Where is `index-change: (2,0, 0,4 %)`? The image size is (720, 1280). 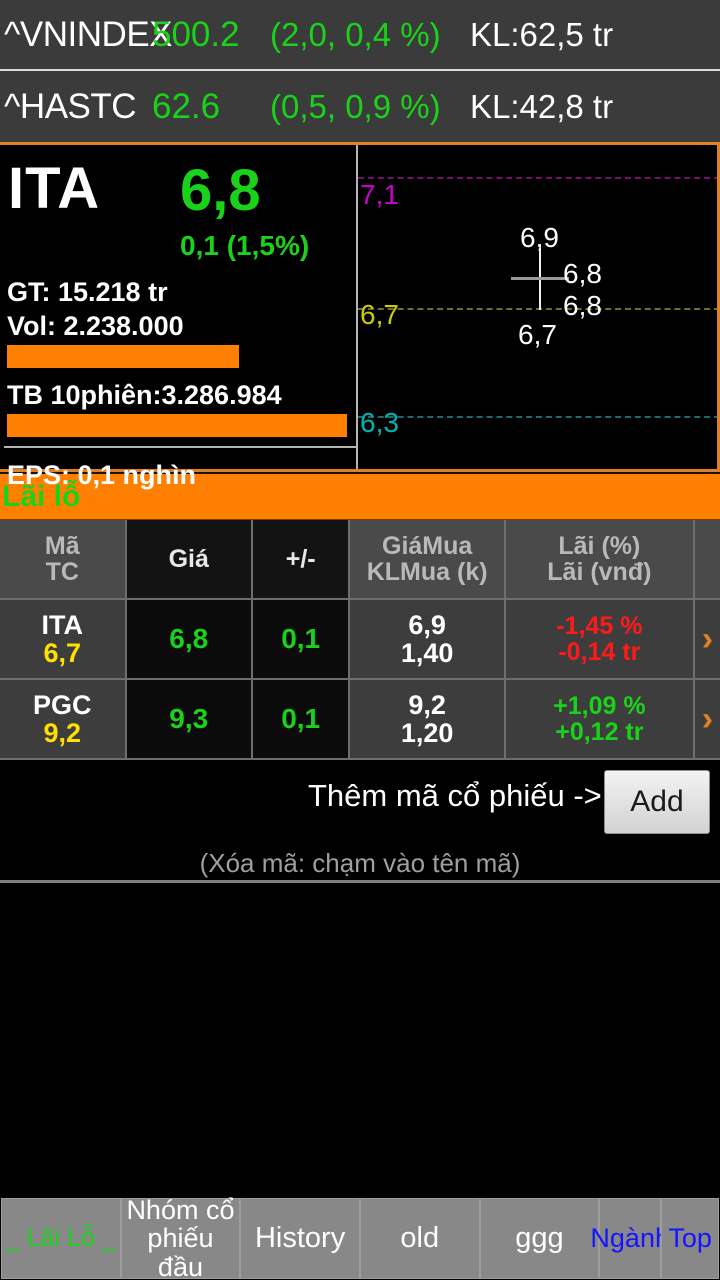 index-change: (2,0, 0,4 %) is located at coordinates (355, 34).